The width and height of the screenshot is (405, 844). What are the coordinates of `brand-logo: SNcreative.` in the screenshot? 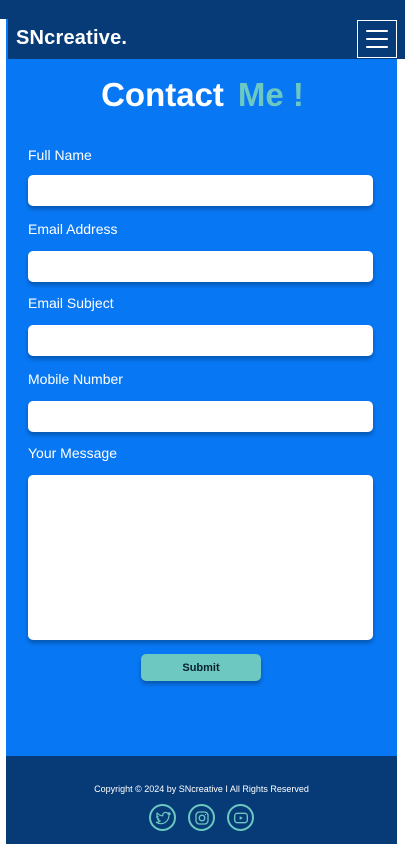 It's located at (71, 38).